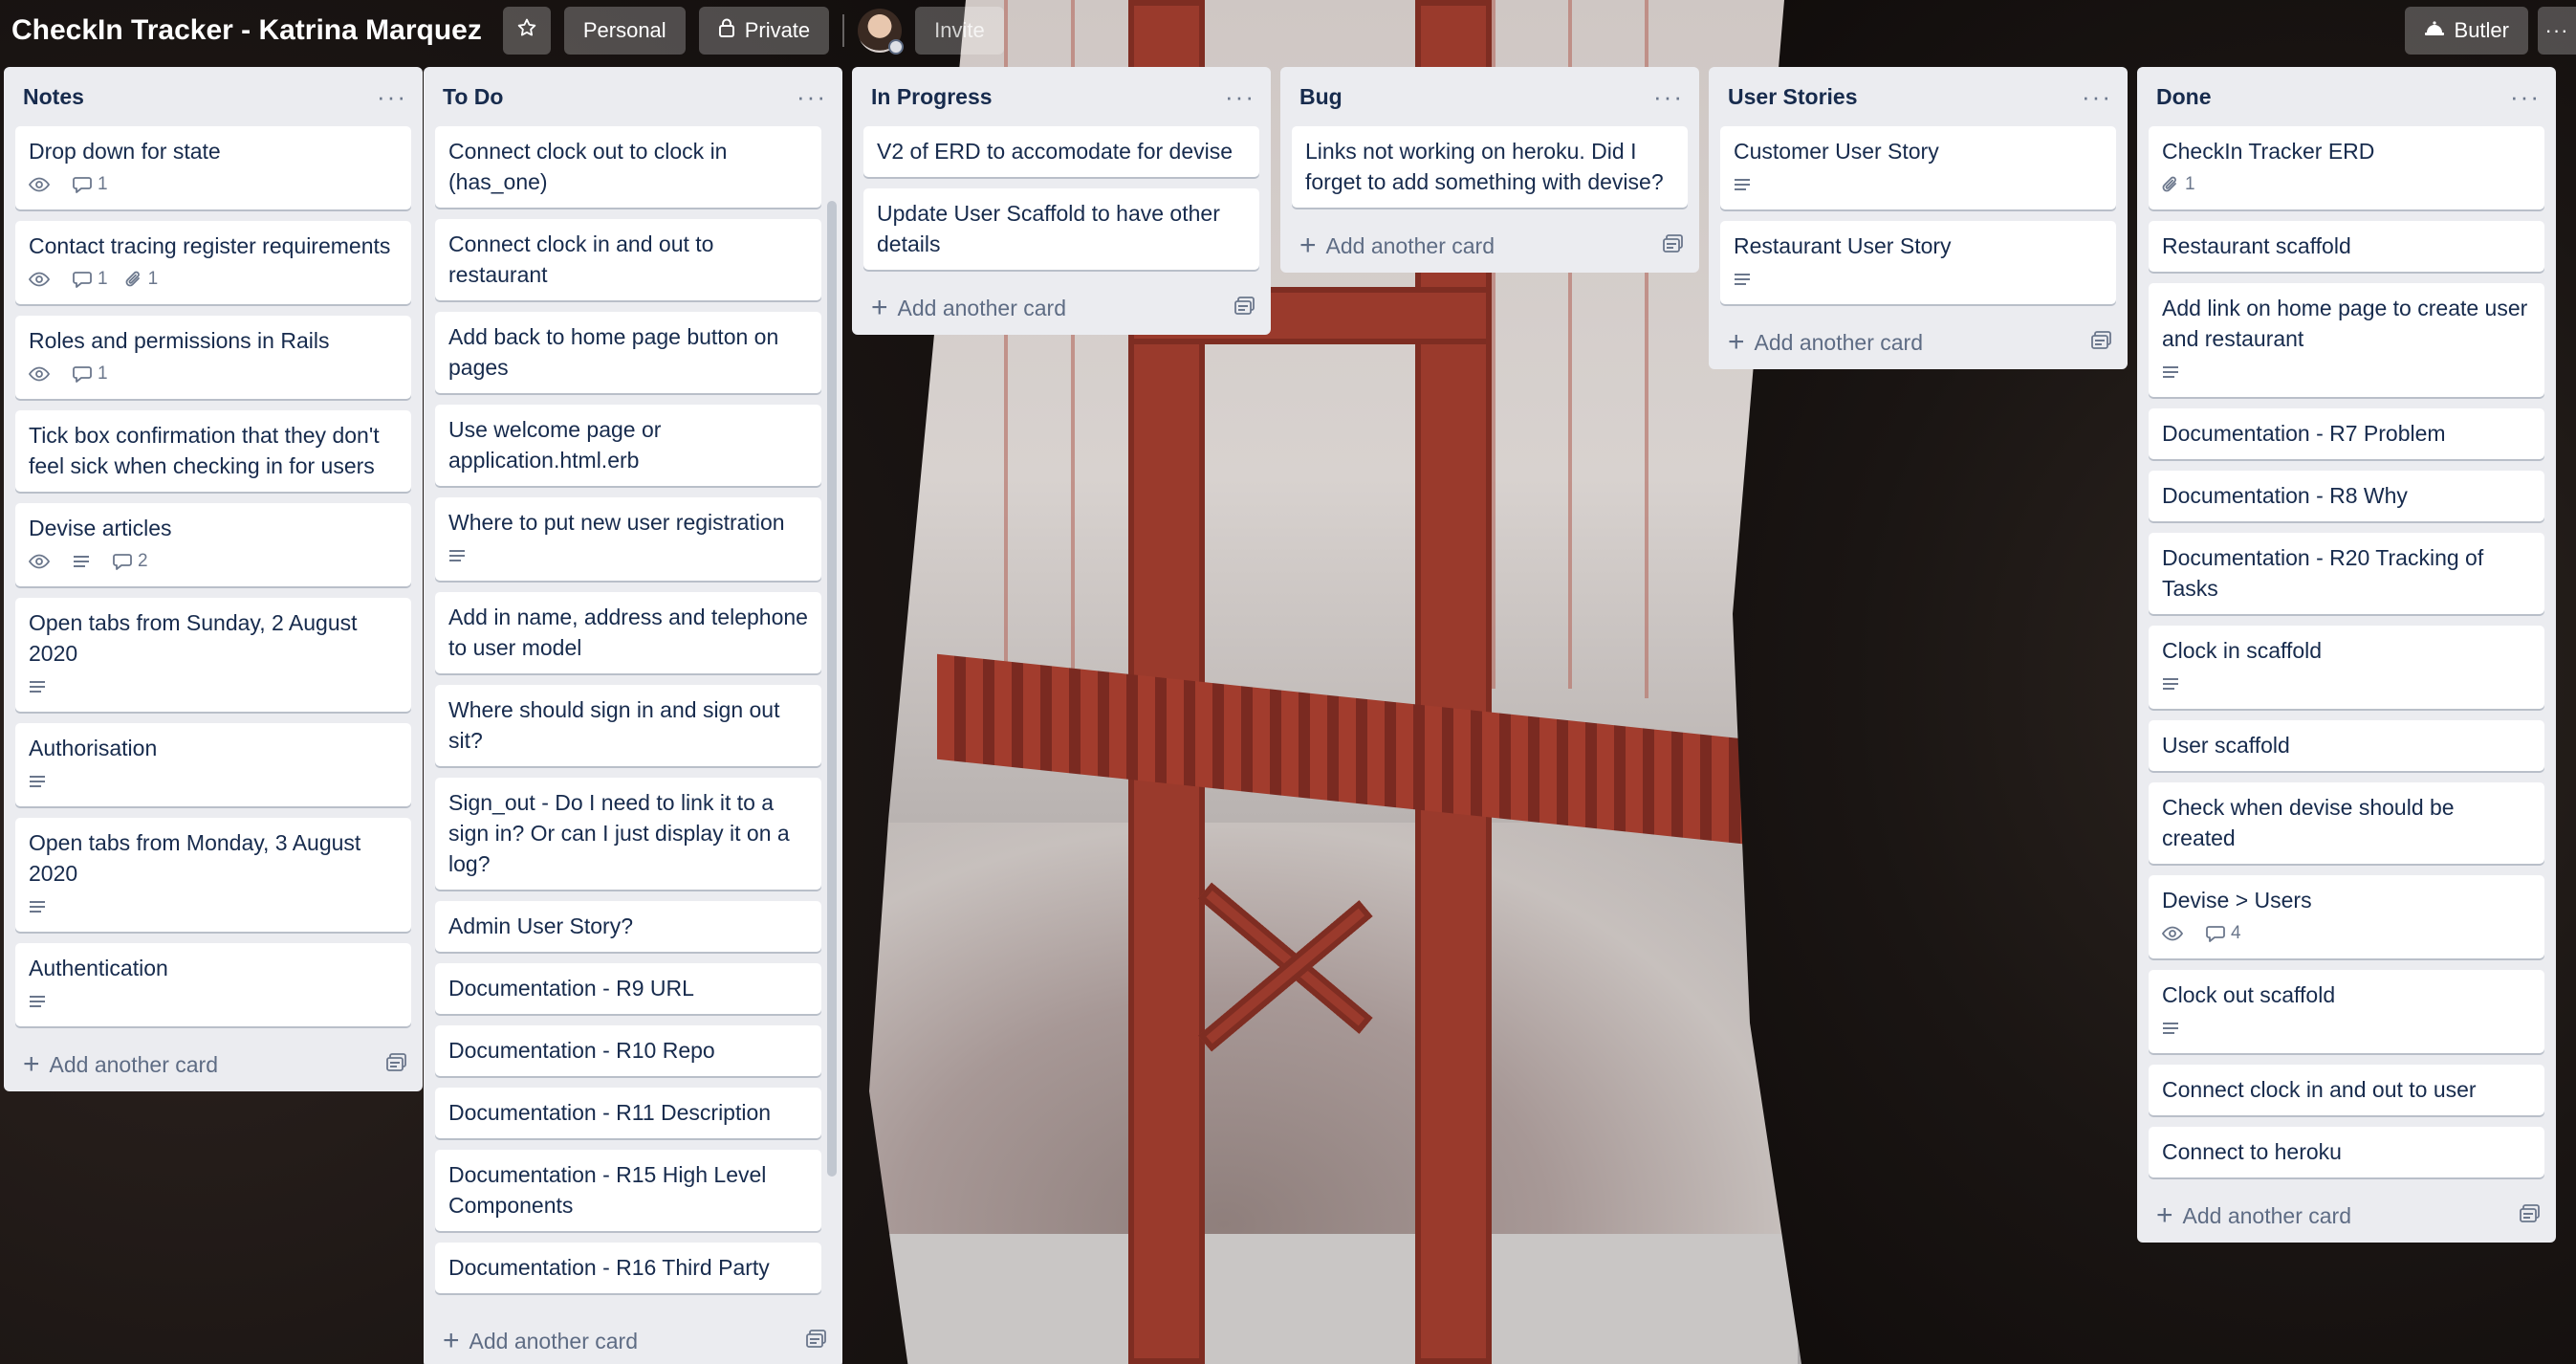  I want to click on comment-icon, so click(85, 279).